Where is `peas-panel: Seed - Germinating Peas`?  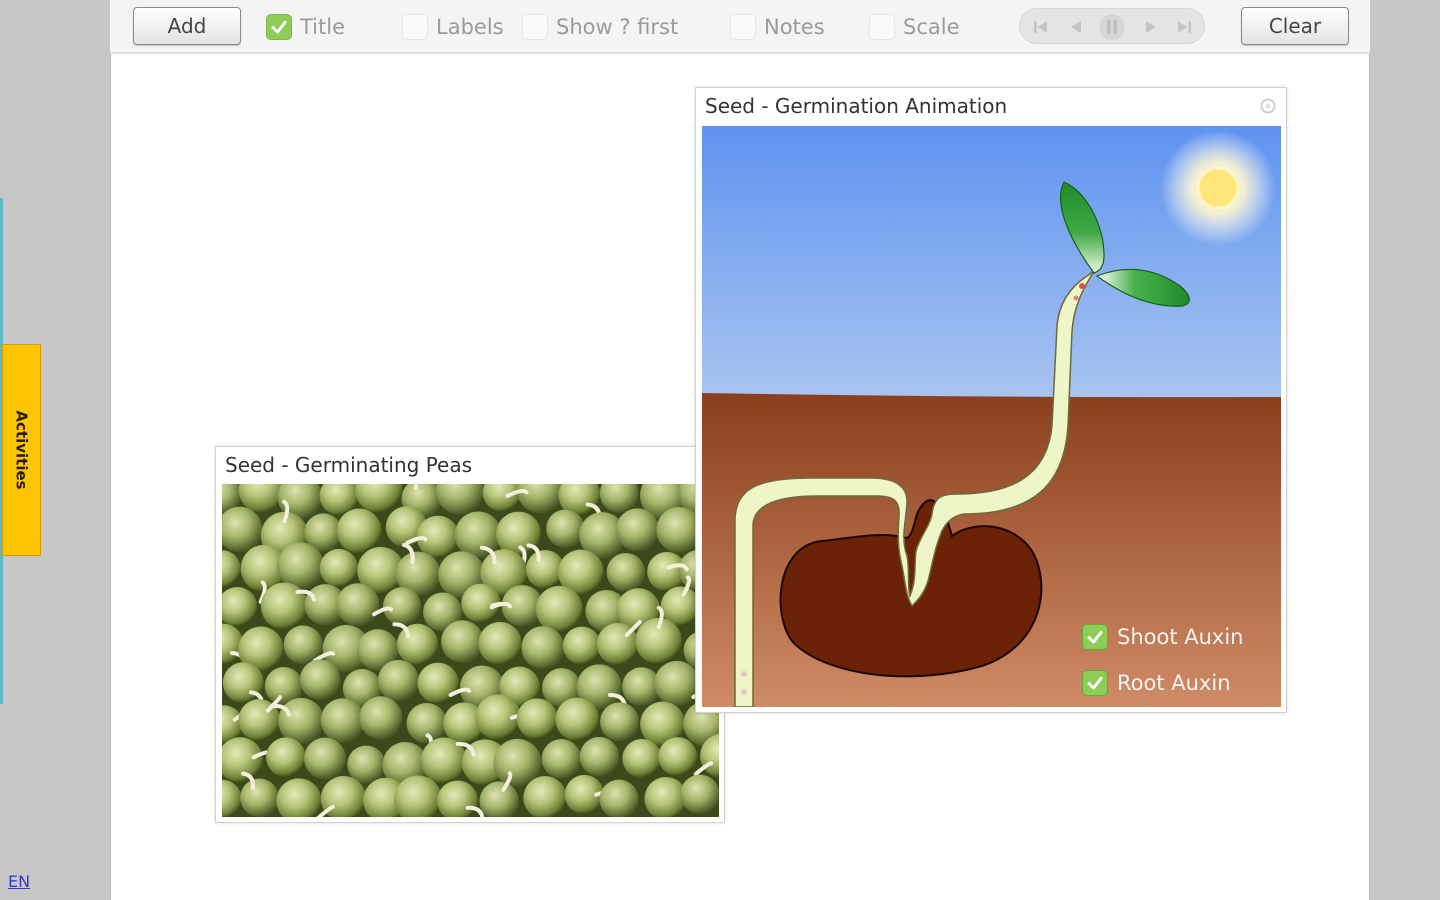 peas-panel: Seed - Germinating Peas is located at coordinates (470, 634).